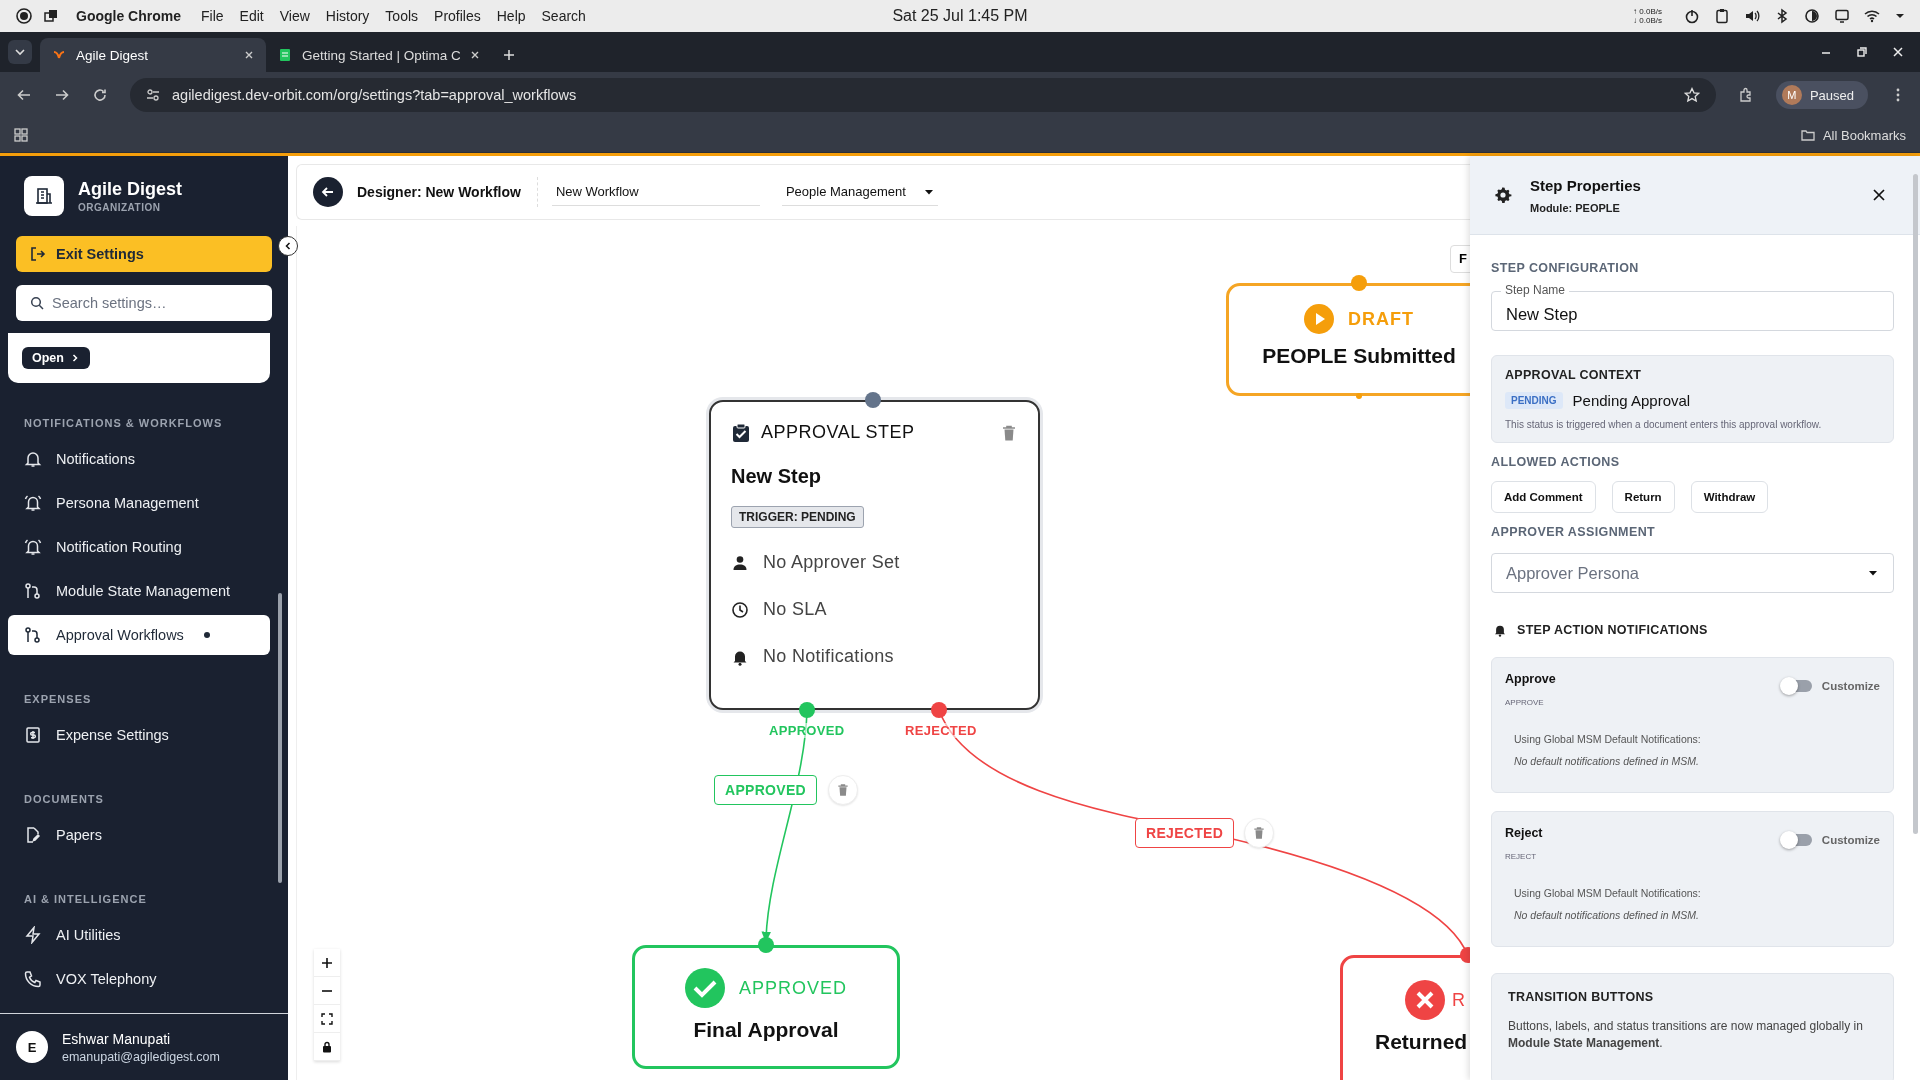  I want to click on node-field: No Approver Set, so click(831, 562).